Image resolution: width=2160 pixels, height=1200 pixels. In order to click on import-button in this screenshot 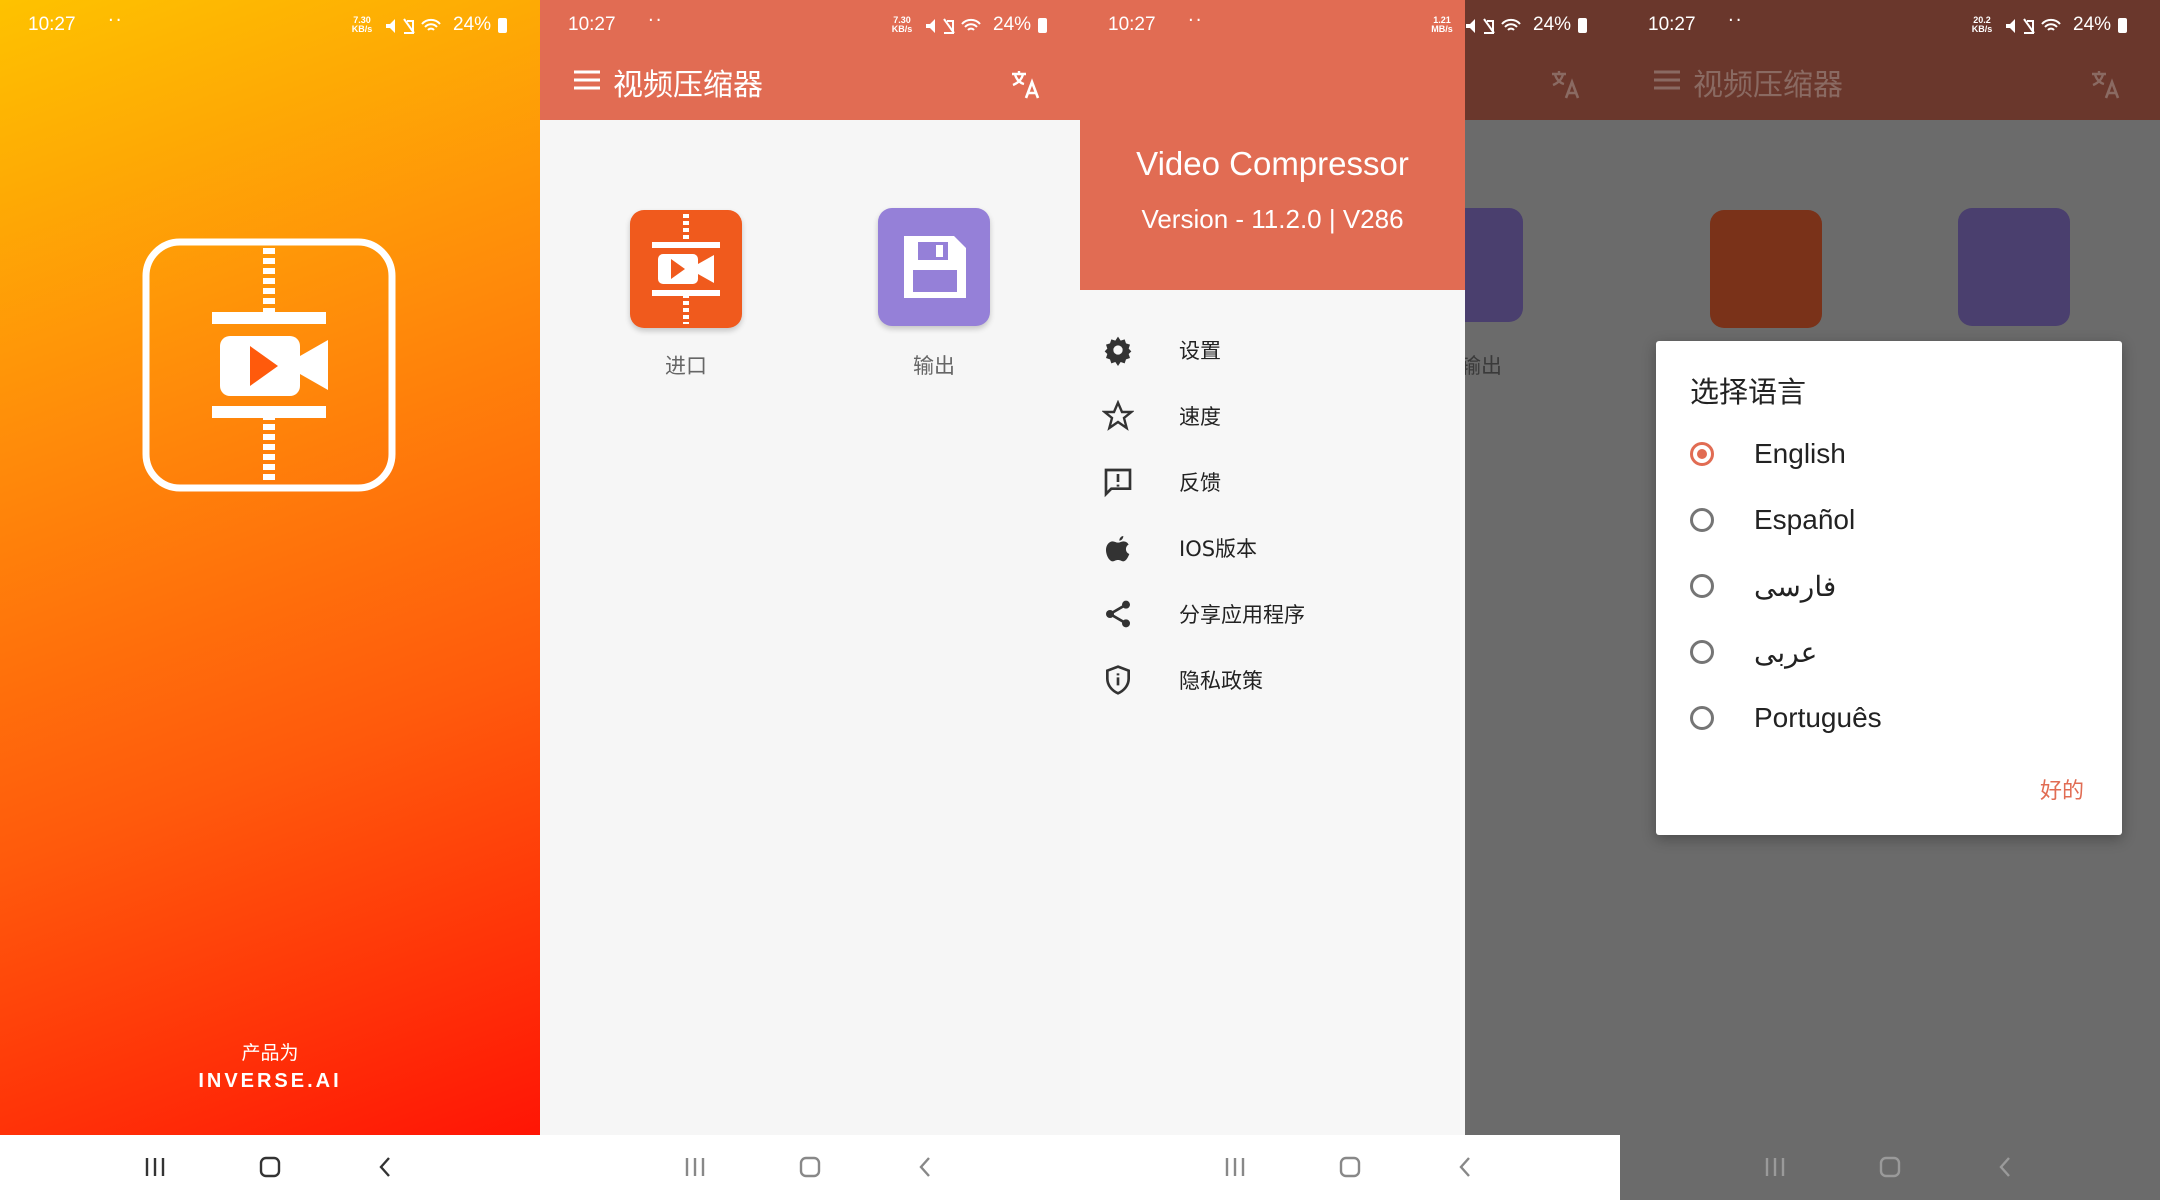, I will do `click(686, 269)`.